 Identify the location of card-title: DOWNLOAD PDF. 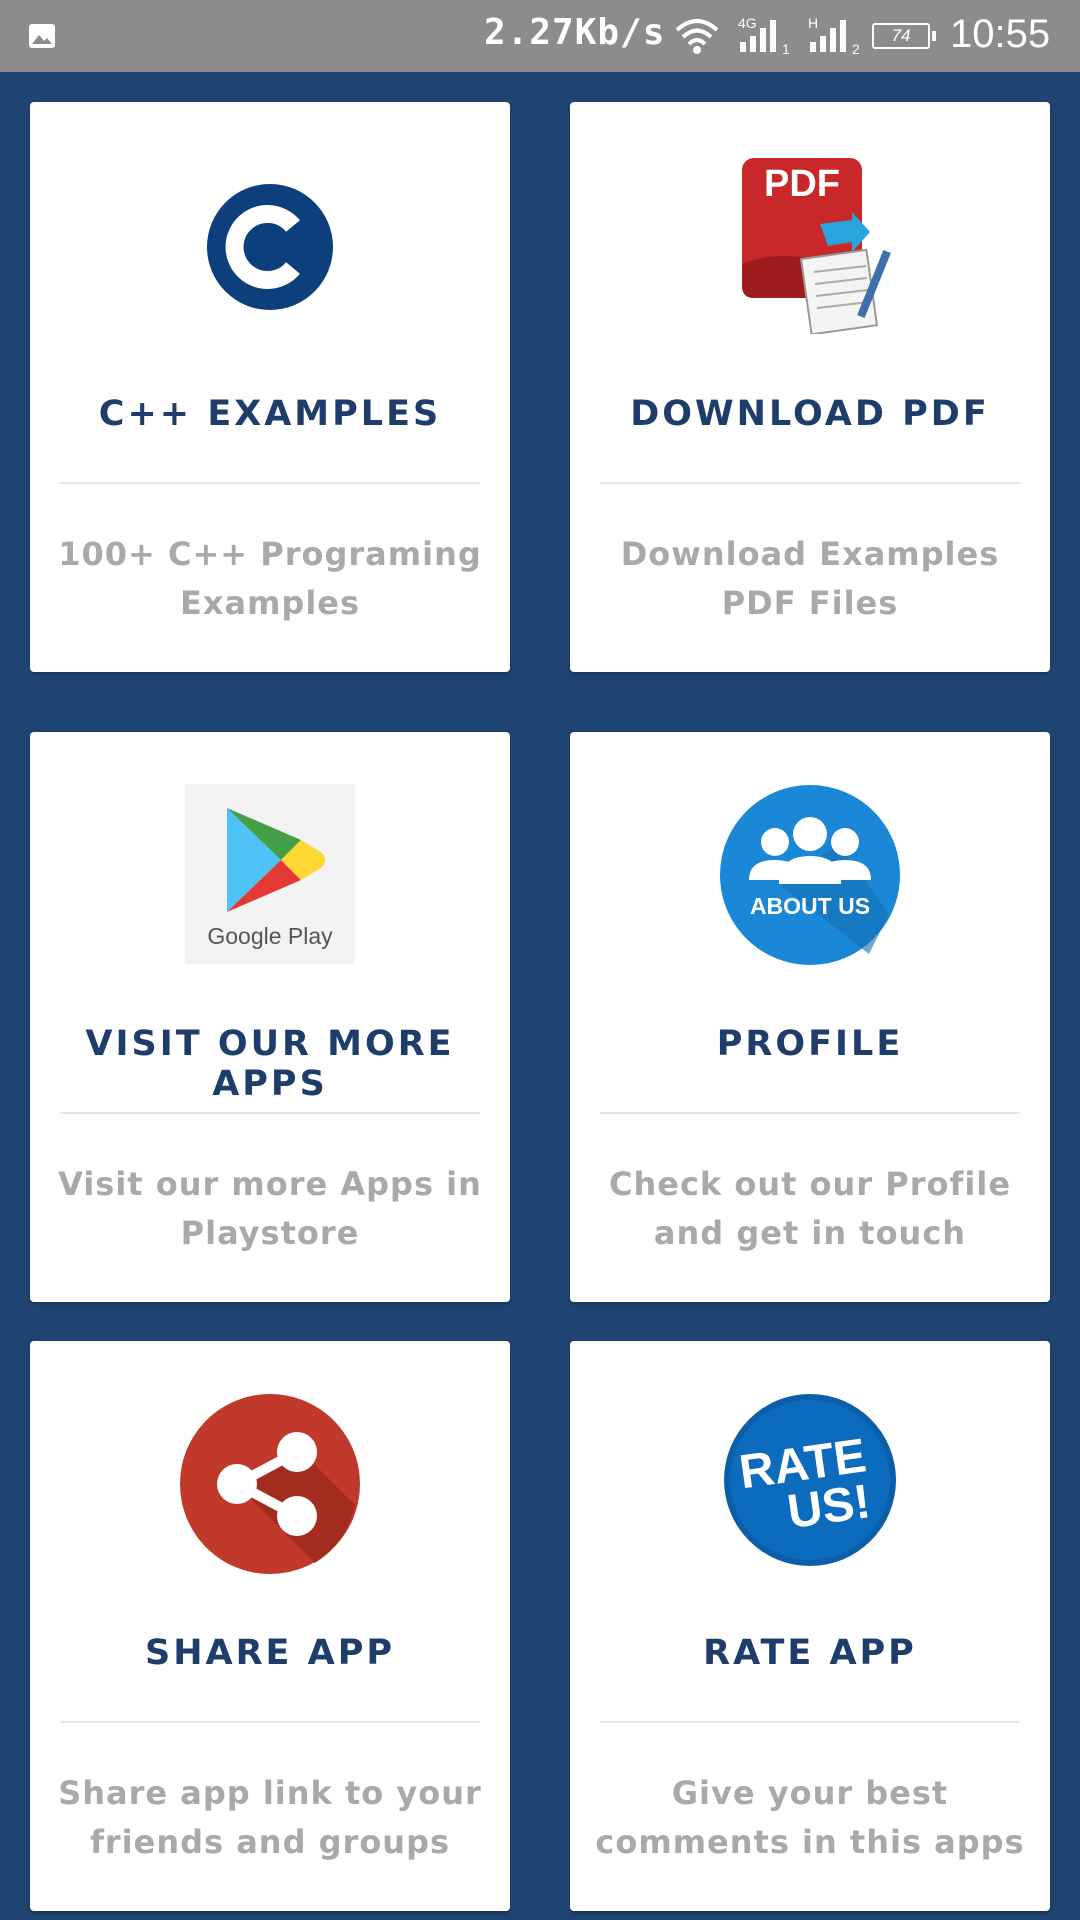
(810, 414).